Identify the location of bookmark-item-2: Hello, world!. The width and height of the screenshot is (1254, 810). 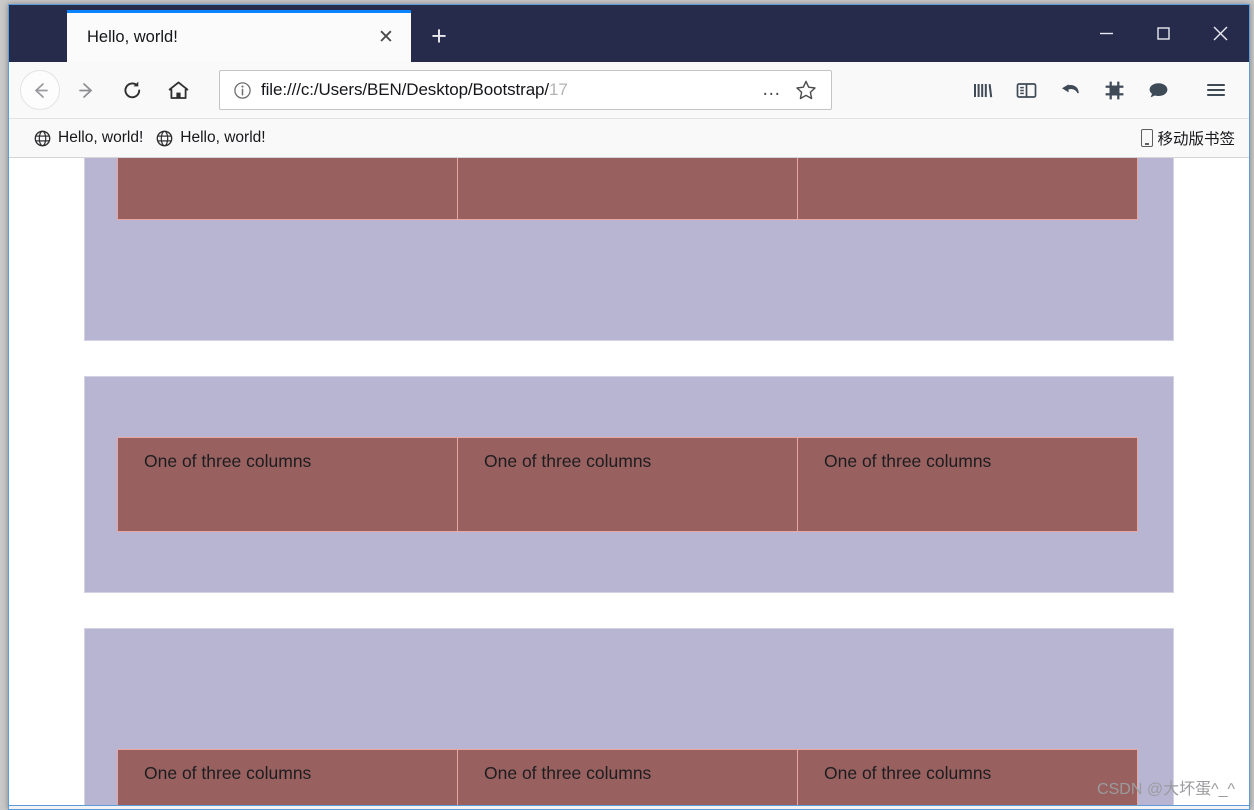
(212, 138).